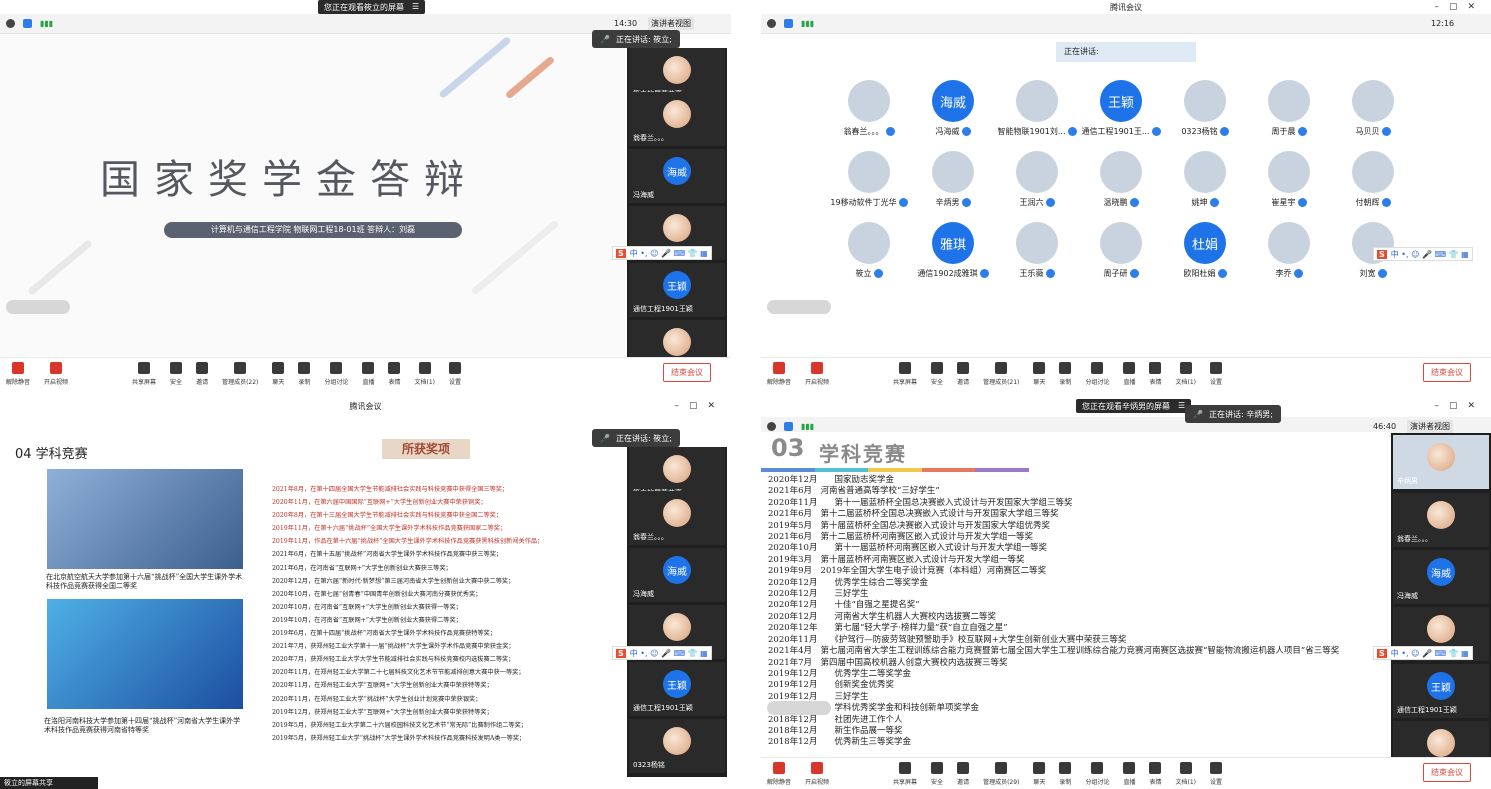 The width and height of the screenshot is (1491, 789). Describe the element at coordinates (1373, 179) in the screenshot. I see `participant-tile: 付朝辉` at that location.